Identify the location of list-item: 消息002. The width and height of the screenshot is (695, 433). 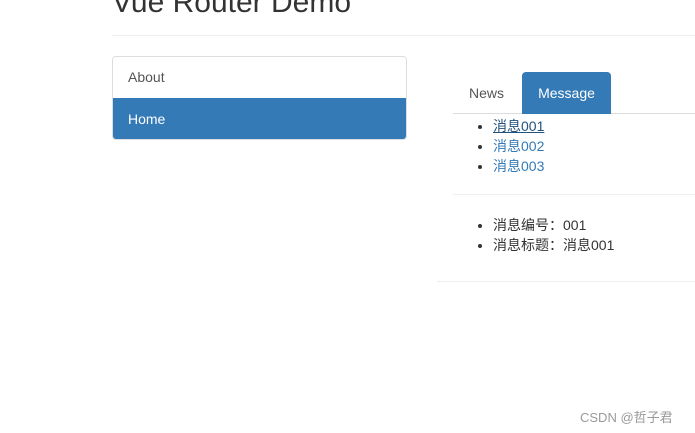
(518, 146).